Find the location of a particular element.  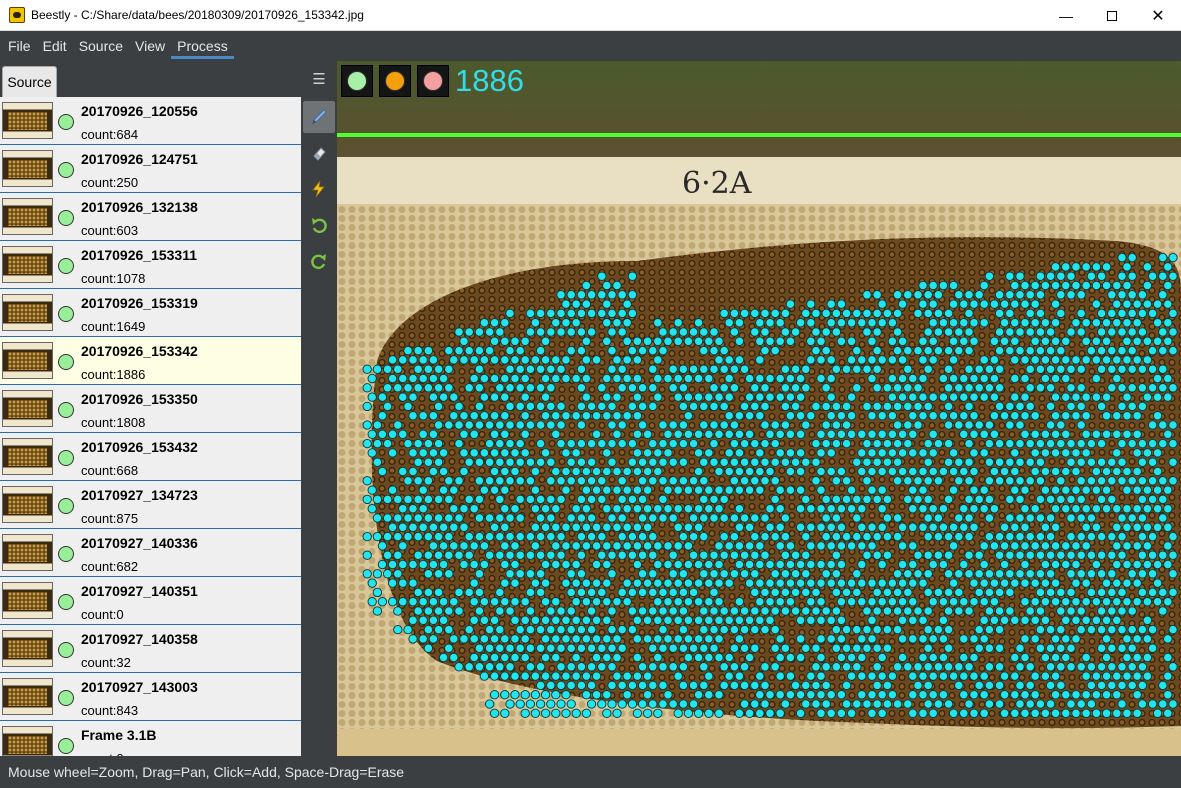

source-list-item: 20170927_140336 count:682 is located at coordinates (150, 553).